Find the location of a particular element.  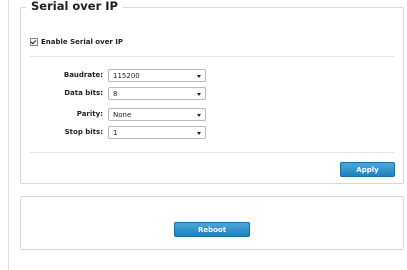

top-divider is located at coordinates (212, 56).